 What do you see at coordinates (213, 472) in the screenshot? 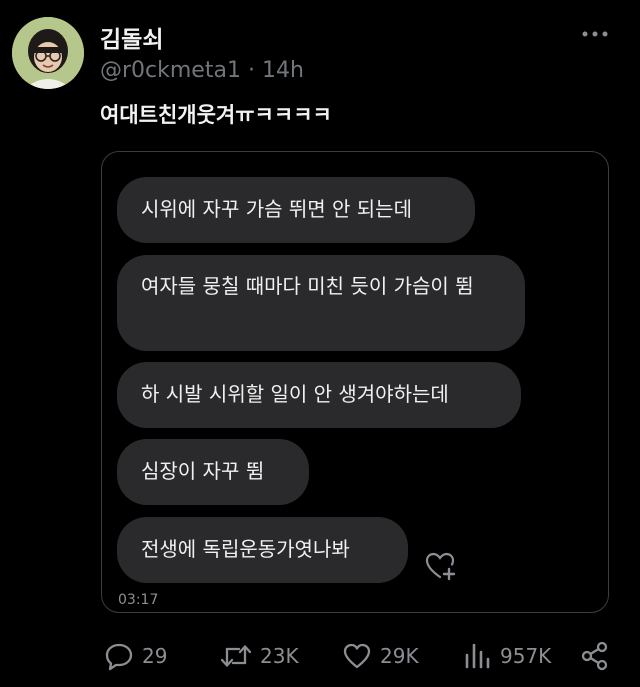
I see `message-bubble: 심장이 자꾸 뜀` at bounding box center [213, 472].